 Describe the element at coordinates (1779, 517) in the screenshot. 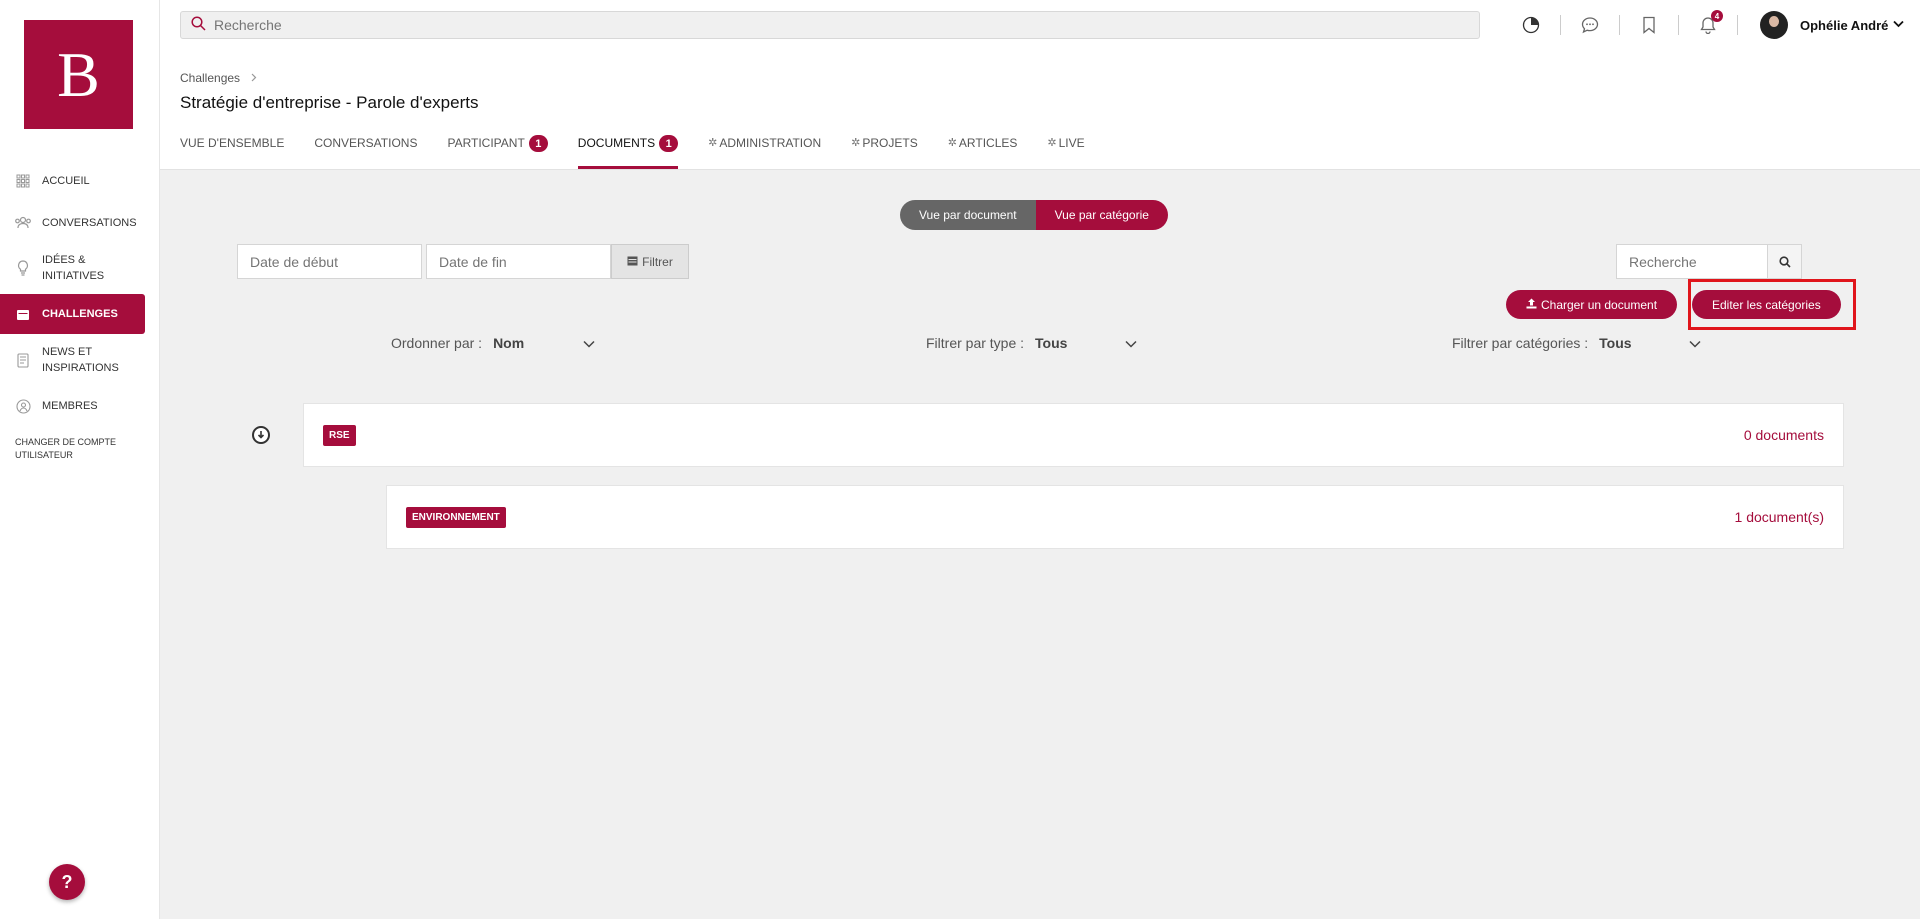

I see `category-count: 1 document(s)` at that location.